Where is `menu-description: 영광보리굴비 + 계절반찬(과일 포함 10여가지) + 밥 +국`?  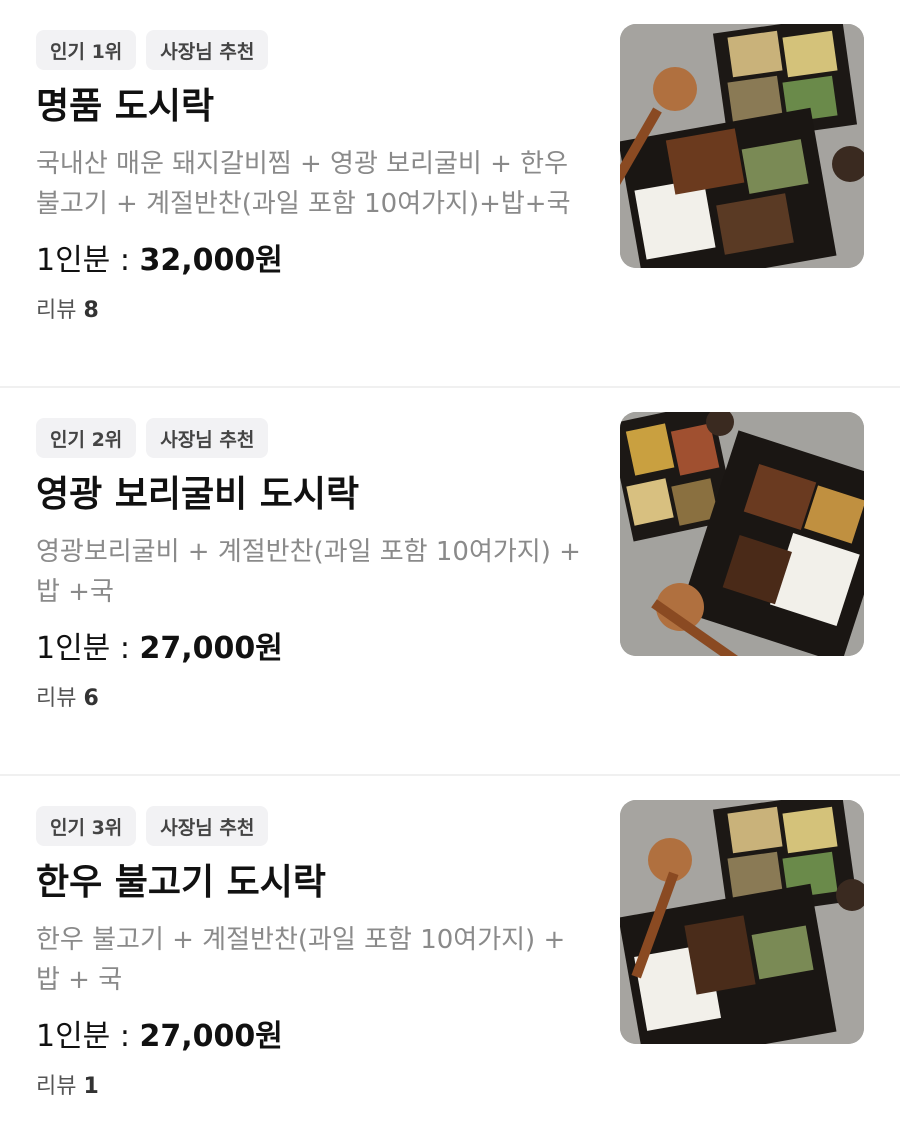 menu-description: 영광보리굴비 + 계절반찬(과일 포함 10여가지) + 밥 +국 is located at coordinates (308, 572).